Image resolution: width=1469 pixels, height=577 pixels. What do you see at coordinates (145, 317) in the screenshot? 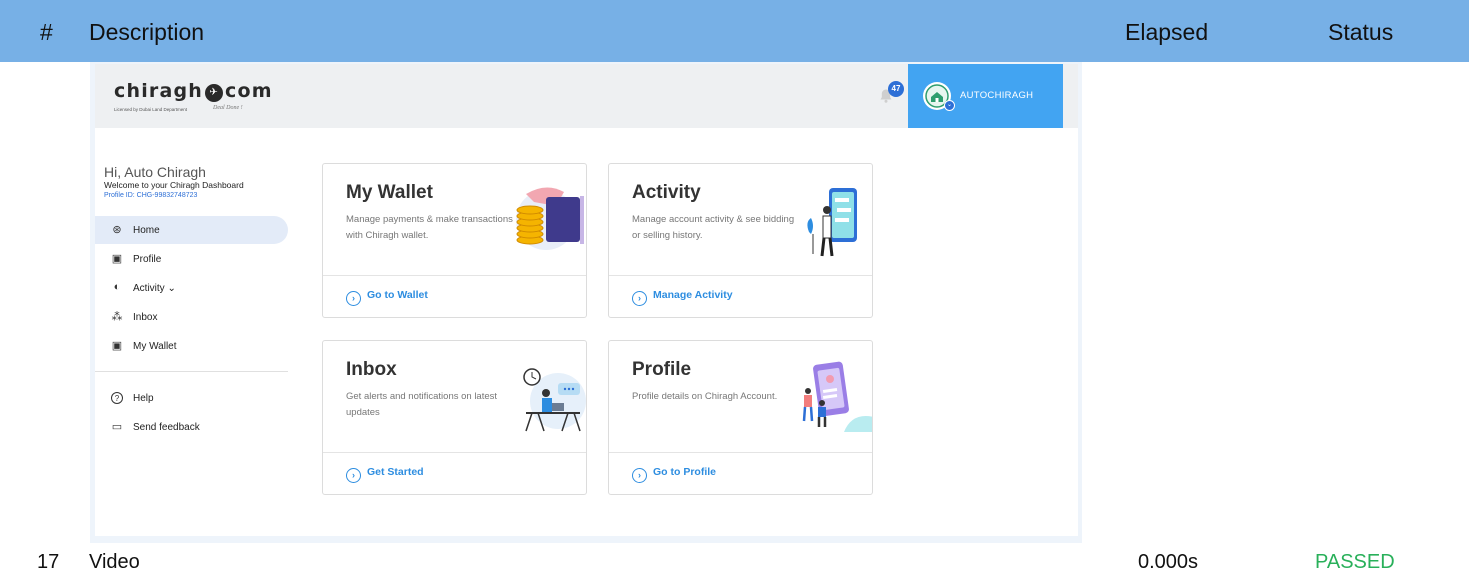
I see `sidebar-item-label: Inbox` at bounding box center [145, 317].